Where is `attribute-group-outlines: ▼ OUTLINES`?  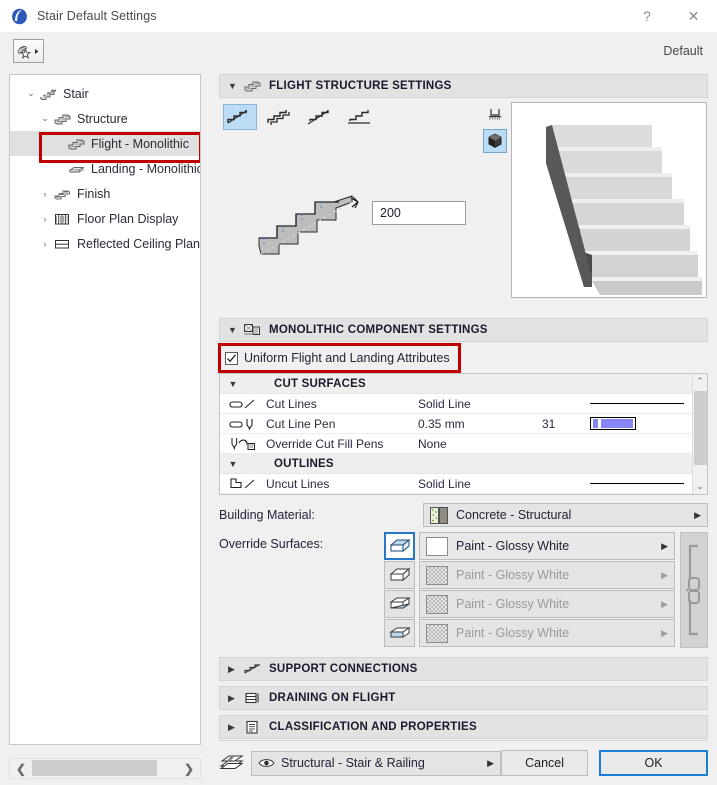
attribute-group-outlines: ▼ OUTLINES is located at coordinates (456, 464).